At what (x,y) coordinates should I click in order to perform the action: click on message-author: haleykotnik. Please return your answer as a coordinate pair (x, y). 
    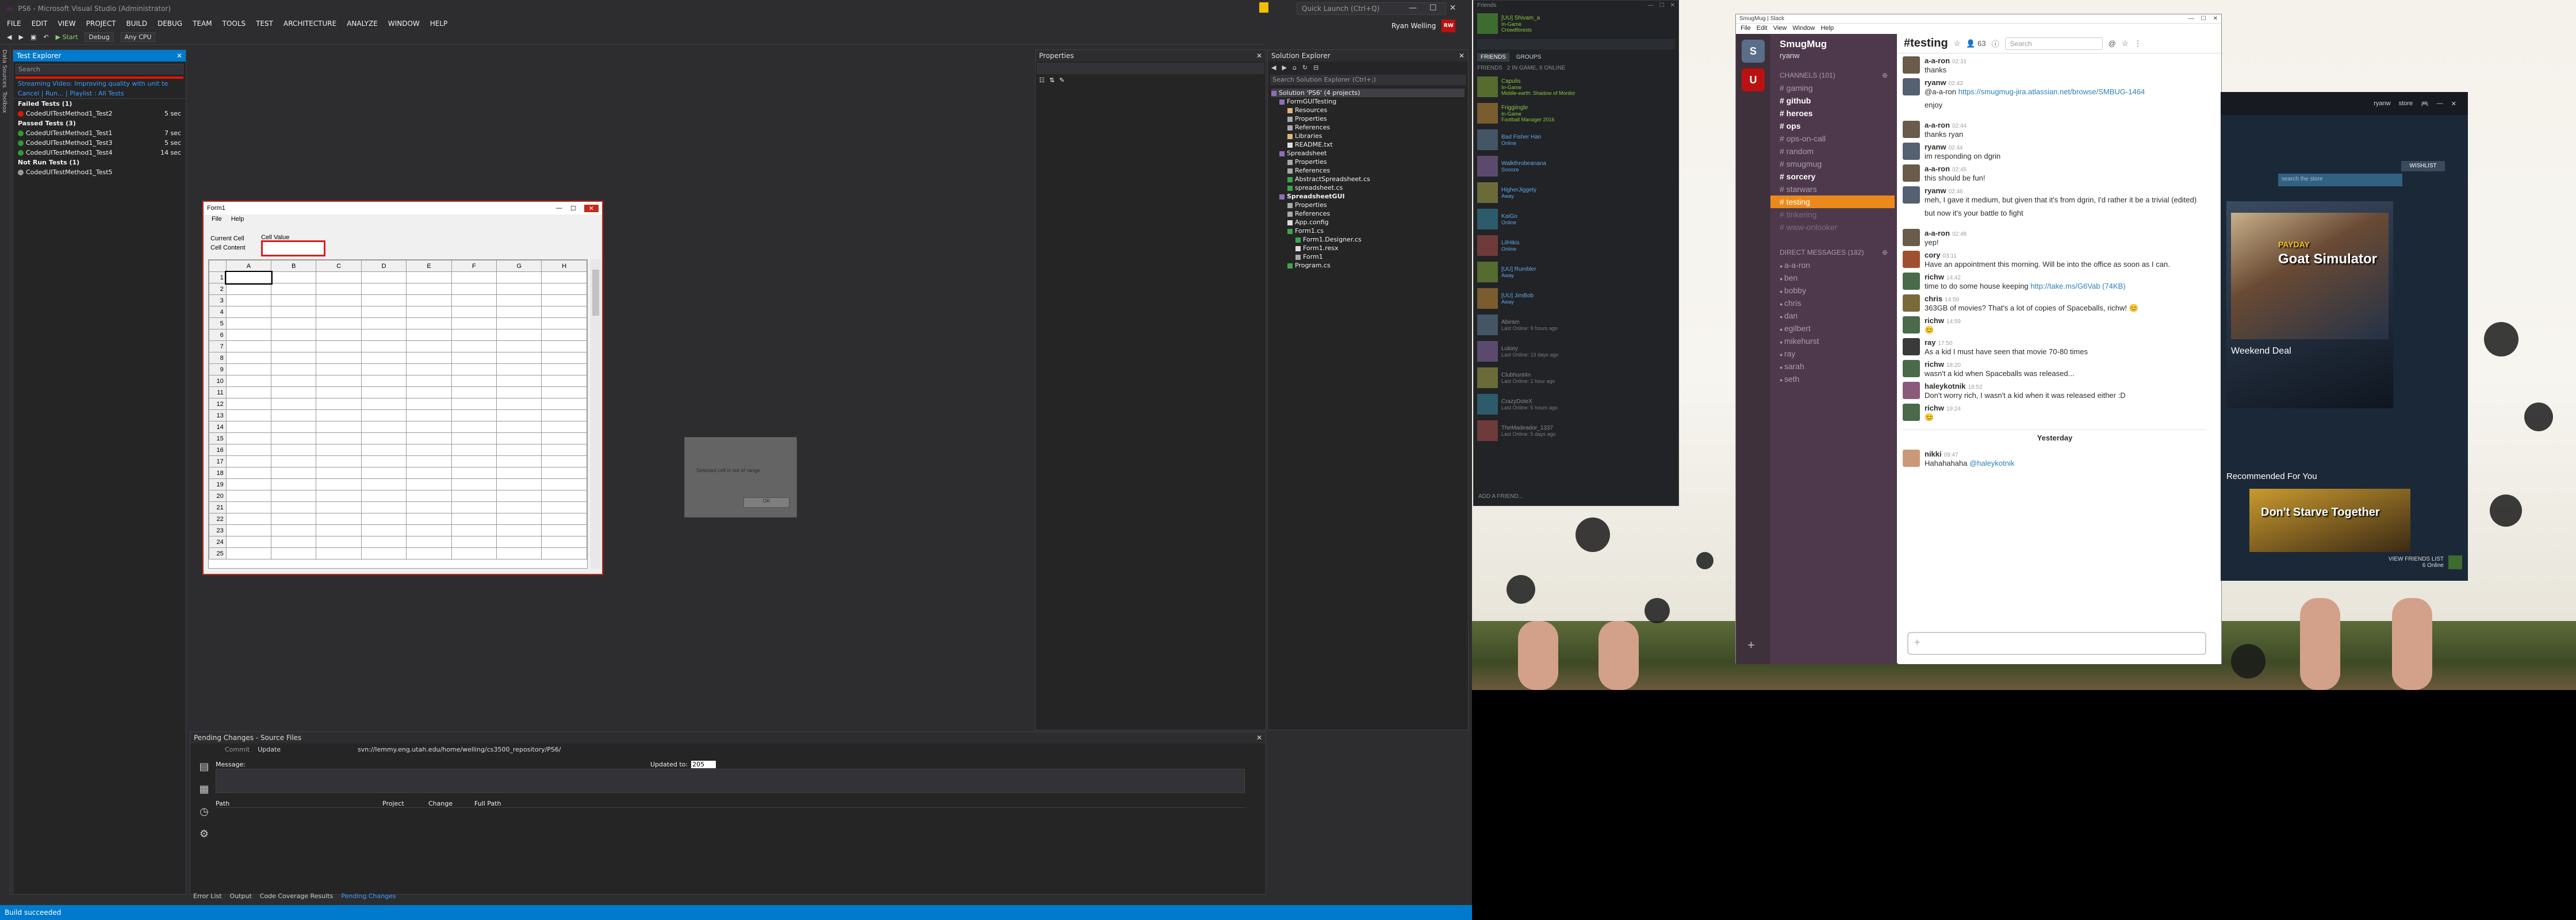
    Looking at the image, I should click on (1945, 386).